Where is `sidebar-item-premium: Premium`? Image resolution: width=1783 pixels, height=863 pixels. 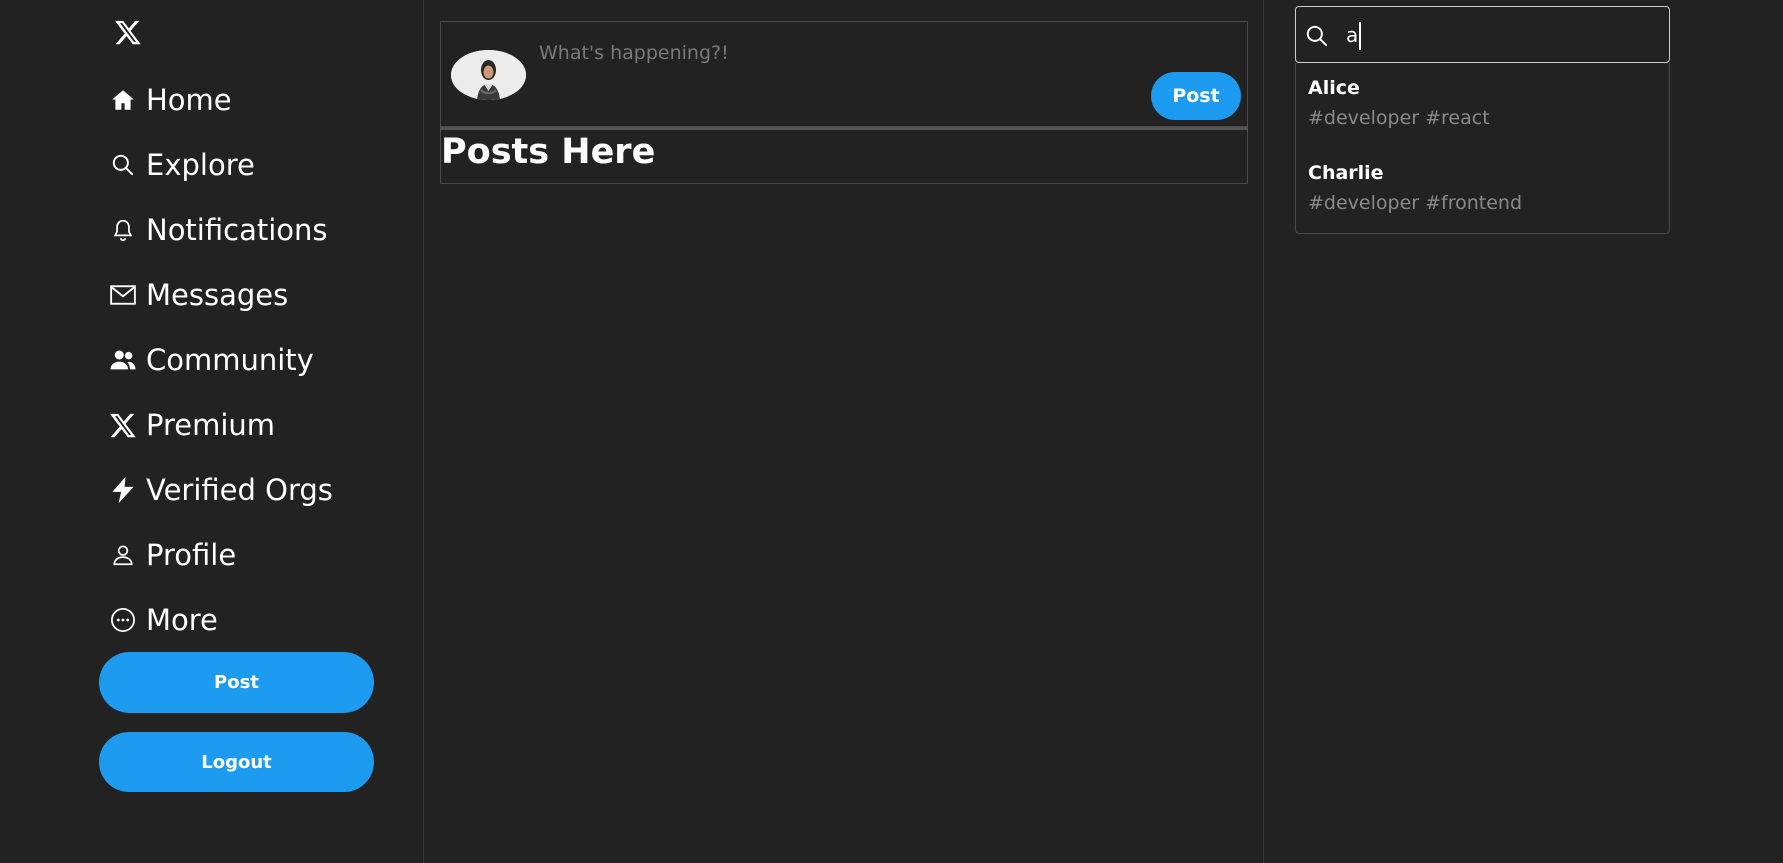 sidebar-item-premium: Premium is located at coordinates (191, 425).